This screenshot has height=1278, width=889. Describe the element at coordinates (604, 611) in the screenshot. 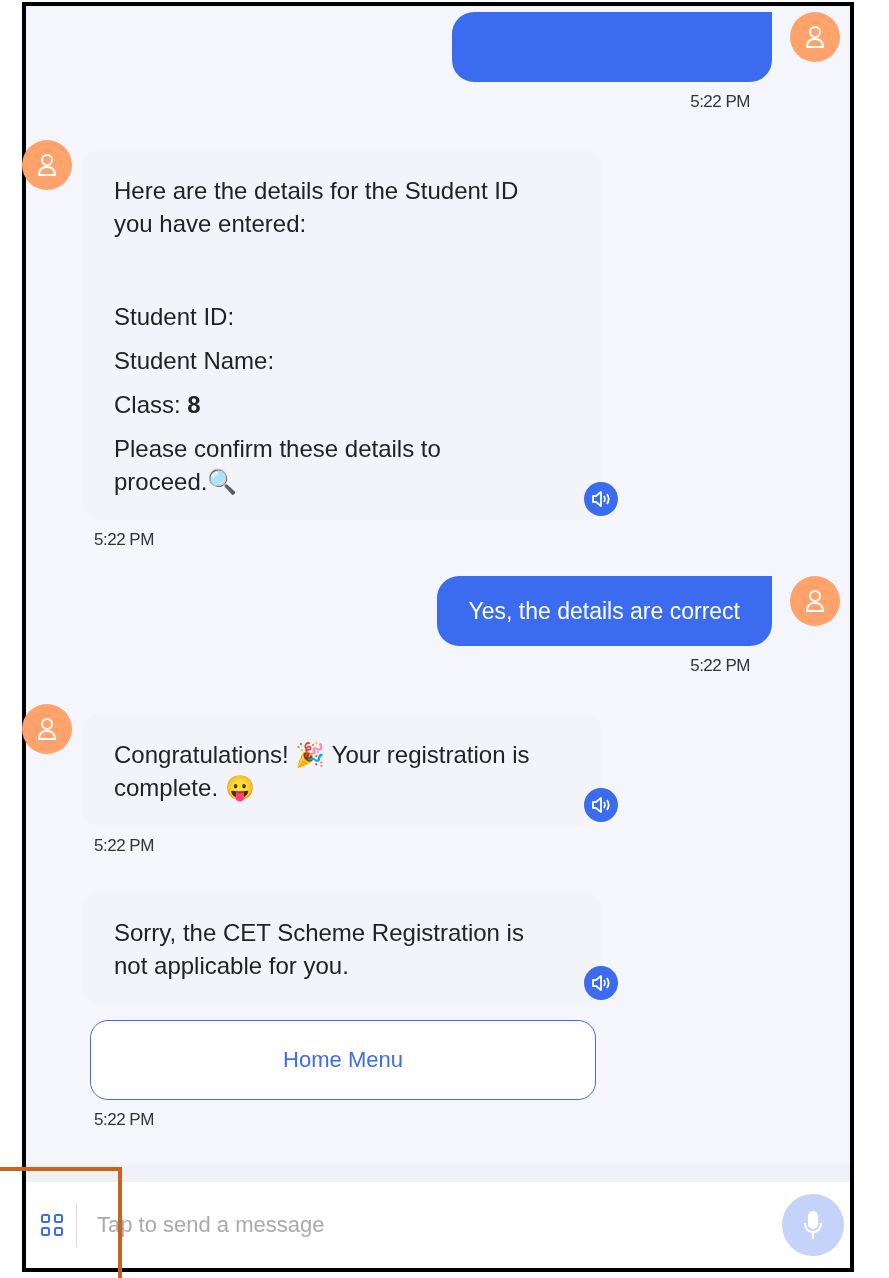

I see `message-bubble: Yes, the details are correct` at that location.